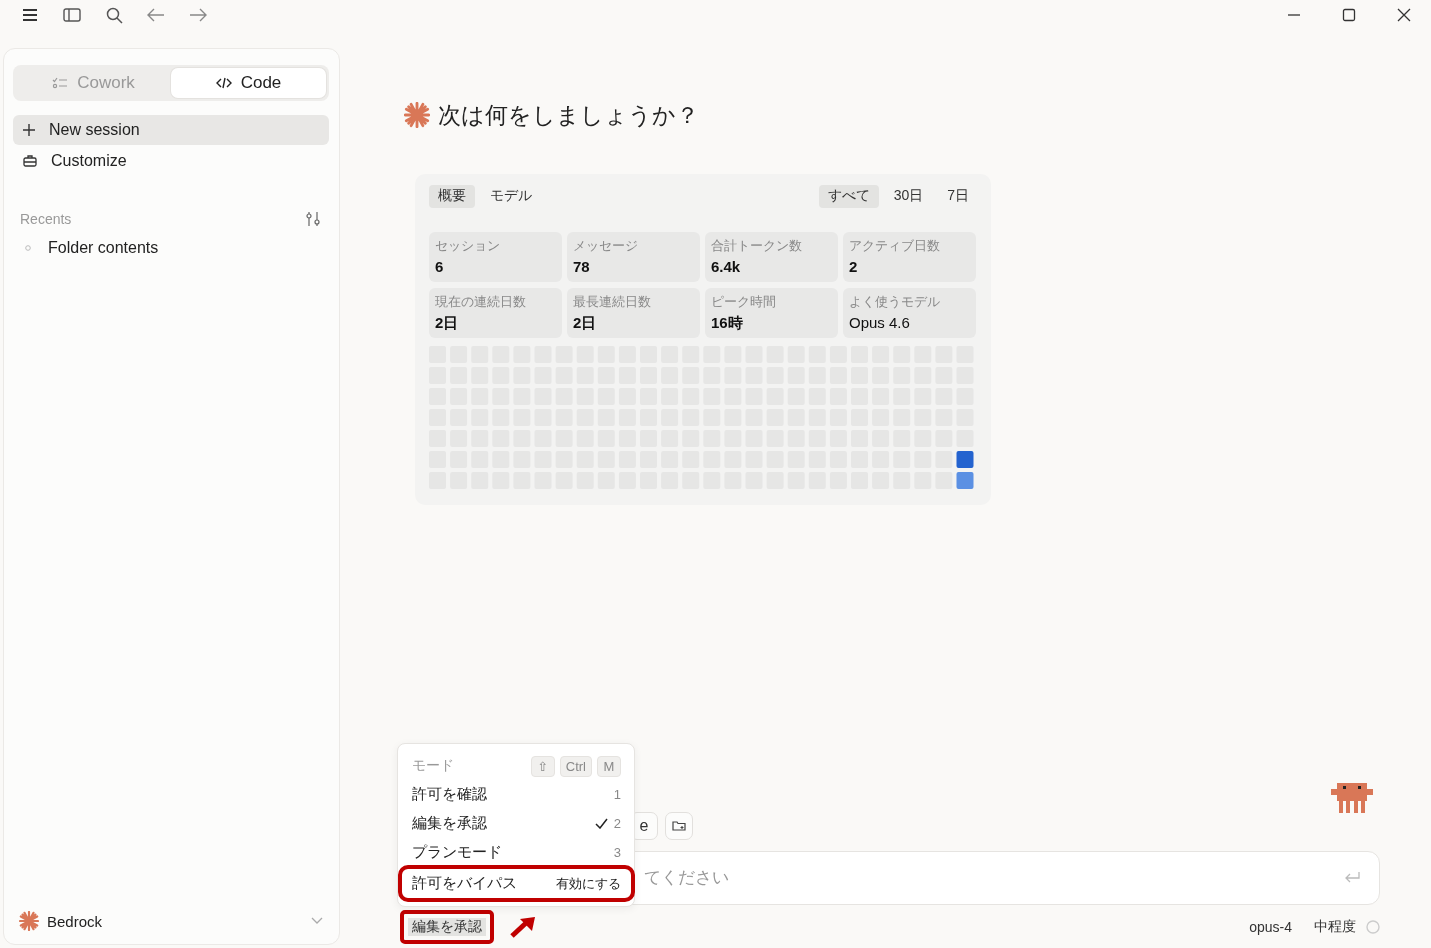  Describe the element at coordinates (481, 302) in the screenshot. I see `stat-label: 現在の連続日数` at that location.